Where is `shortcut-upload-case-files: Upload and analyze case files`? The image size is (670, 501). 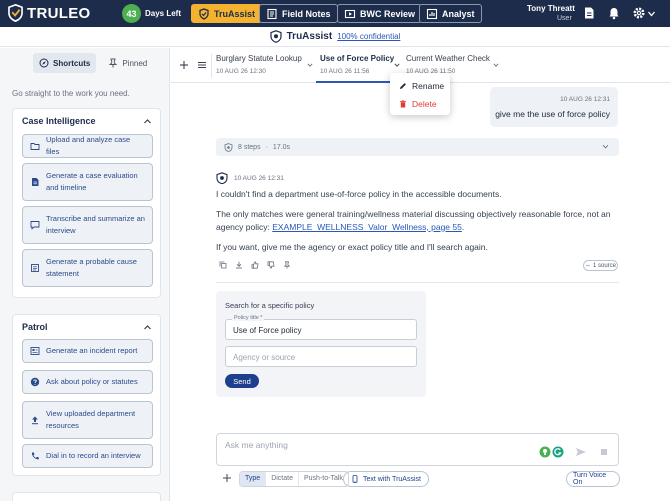 shortcut-upload-case-files: Upload and analyze case files is located at coordinates (87, 146).